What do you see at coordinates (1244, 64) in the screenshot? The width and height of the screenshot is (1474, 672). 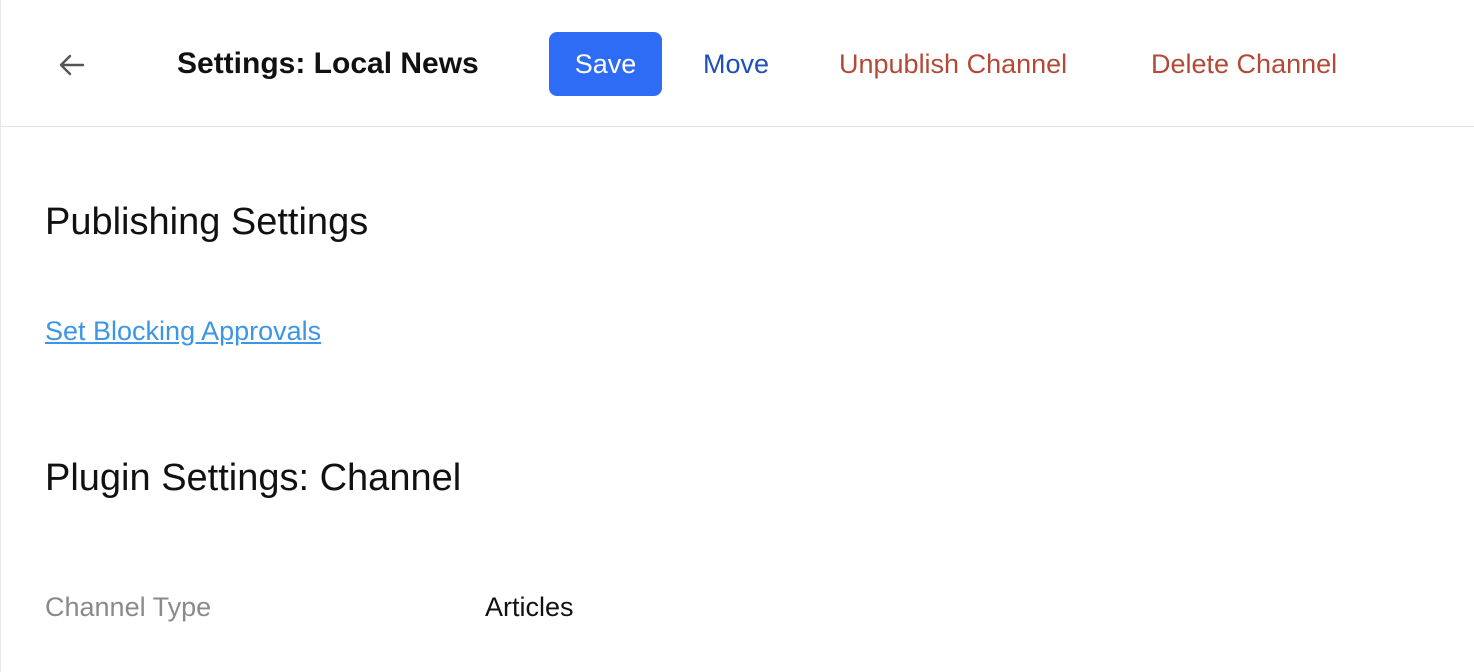 I see `delete-channel-button: Delete Channel` at bounding box center [1244, 64].